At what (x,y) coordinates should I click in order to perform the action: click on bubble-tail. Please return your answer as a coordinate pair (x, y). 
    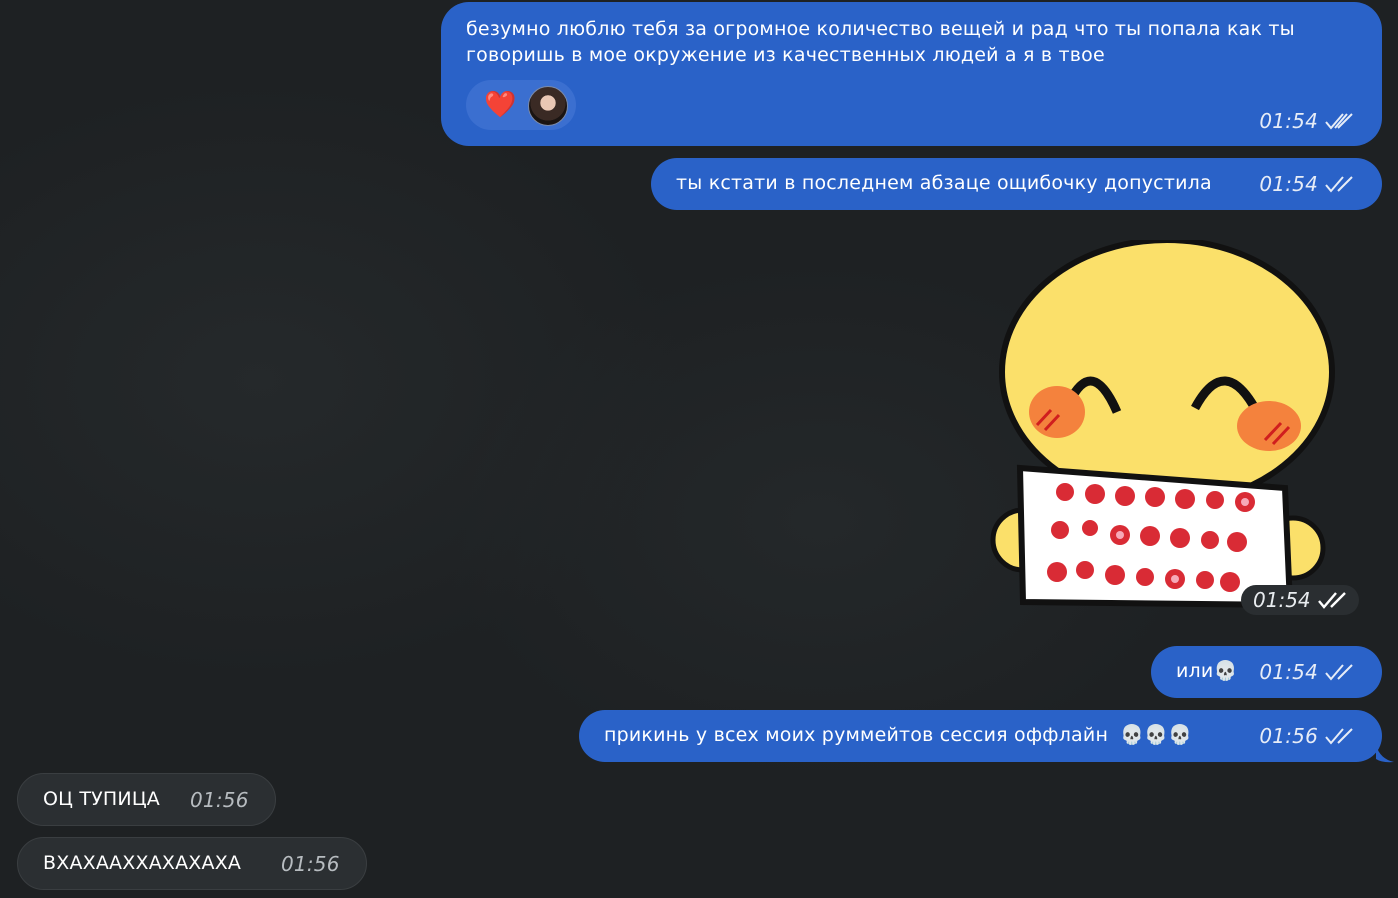
    Looking at the image, I should click on (1385, 754).